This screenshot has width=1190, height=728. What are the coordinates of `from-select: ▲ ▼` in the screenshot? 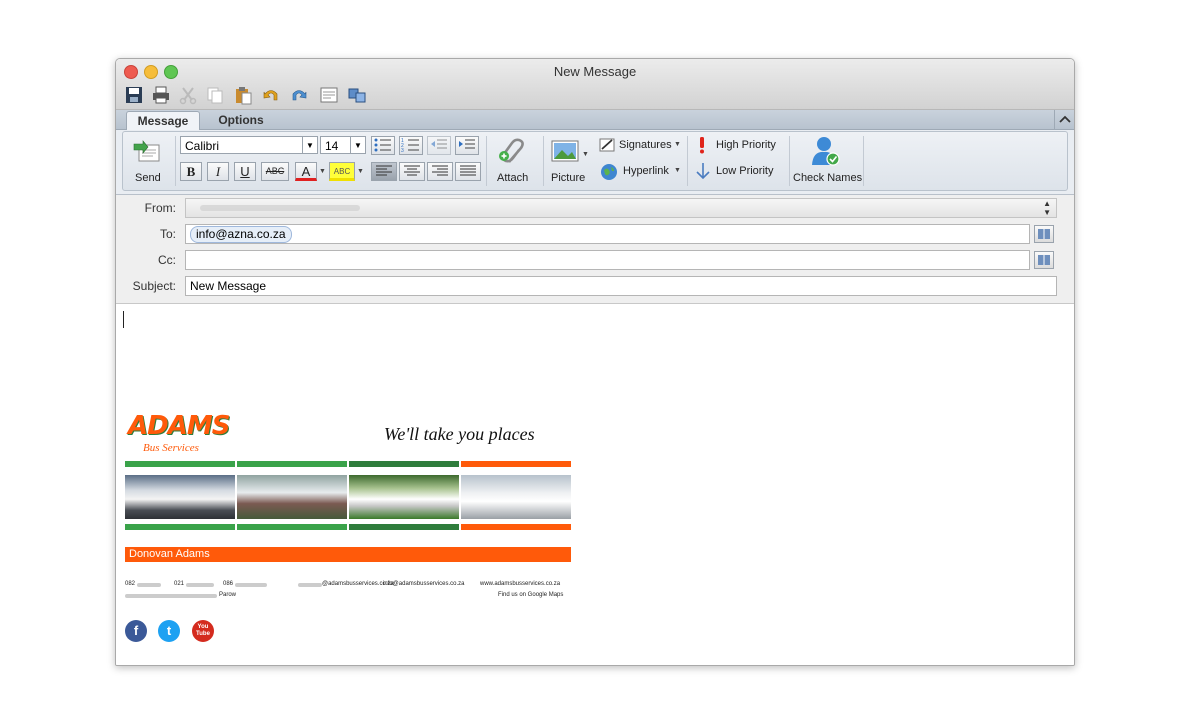 It's located at (621, 208).